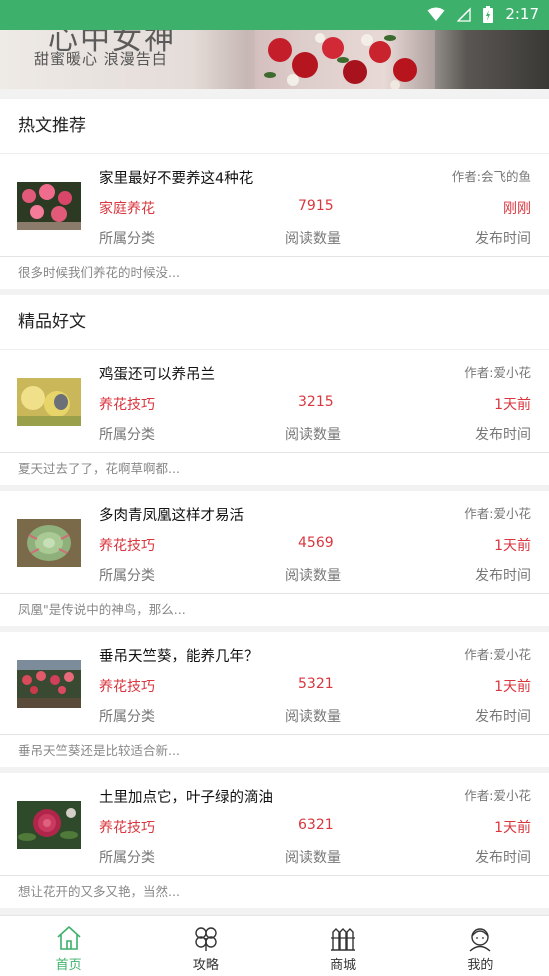 Image resolution: width=549 pixels, height=976 pixels. Describe the element at coordinates (274, 15) in the screenshot. I see `status-bar: 2:17` at that location.